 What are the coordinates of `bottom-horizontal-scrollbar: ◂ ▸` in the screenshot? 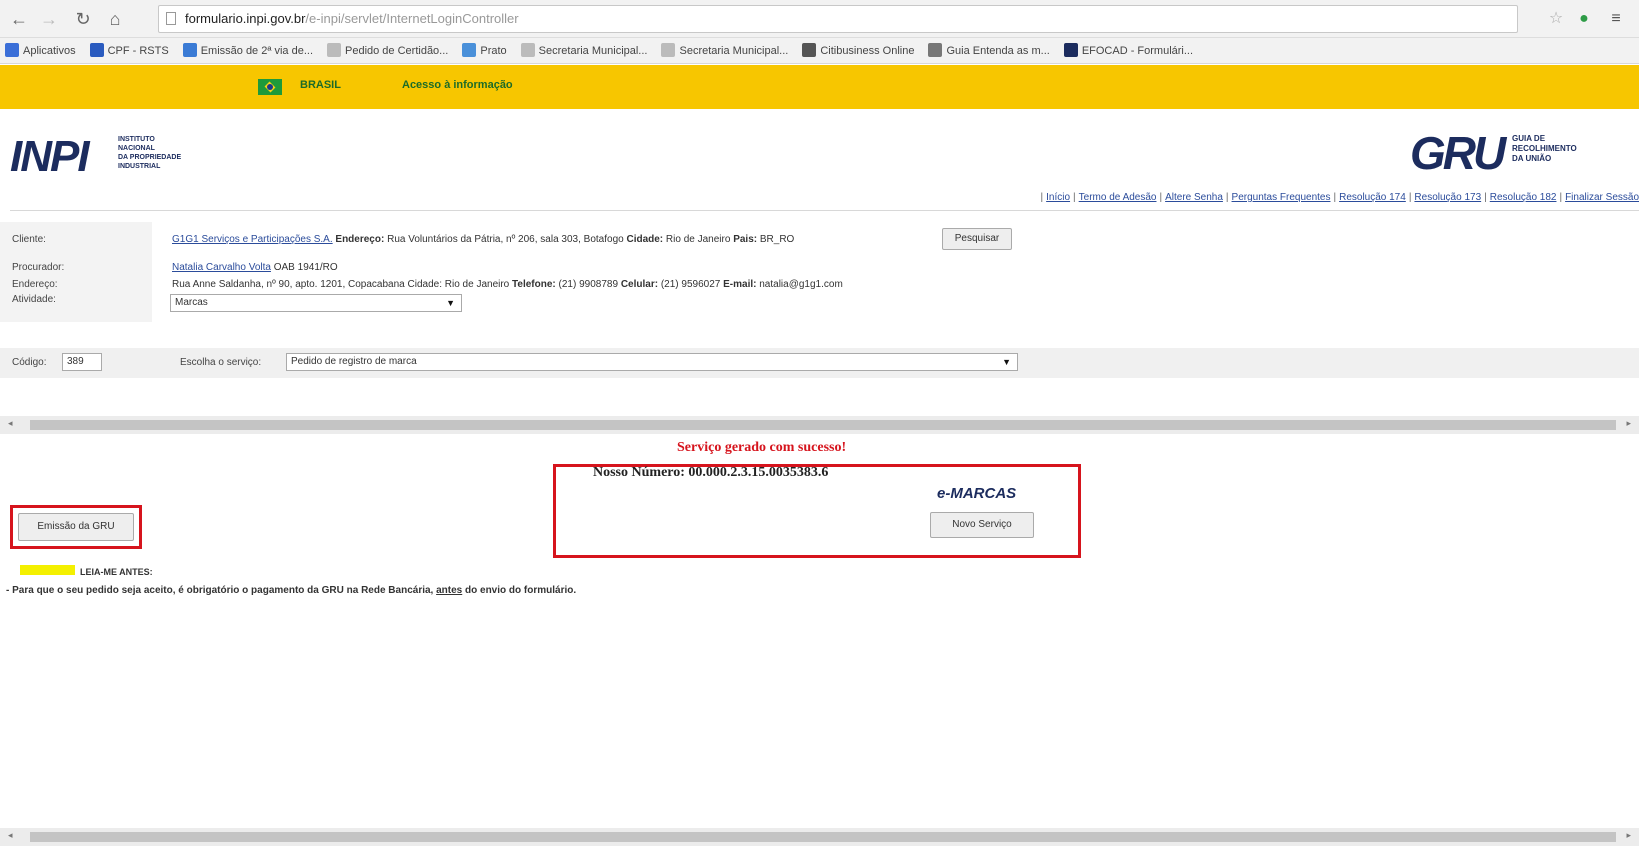 It's located at (819, 837).